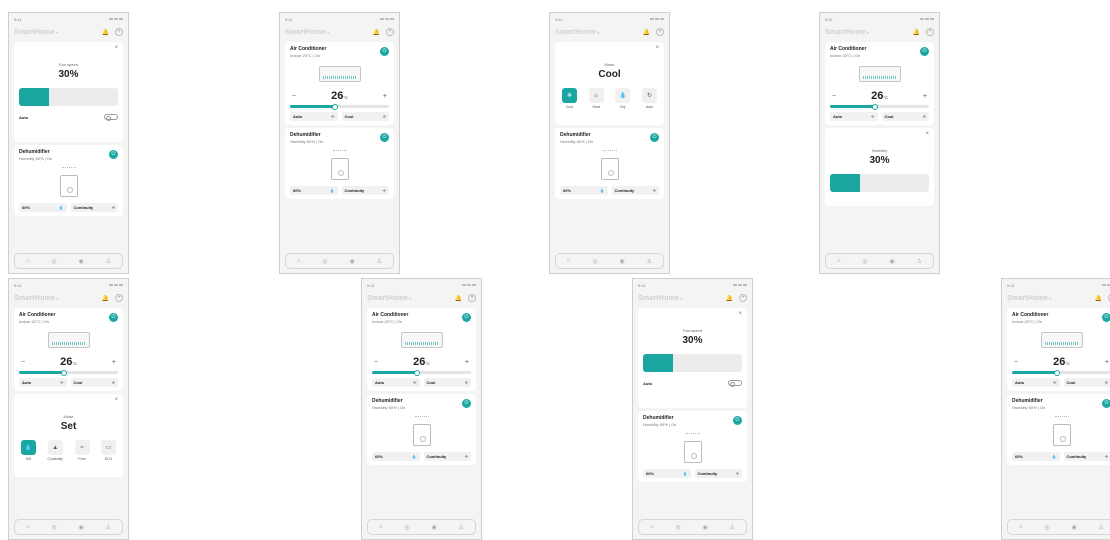 The image size is (1110, 540). Describe the element at coordinates (108, 447) in the screenshot. I see `mode-icon: ▭` at that location.